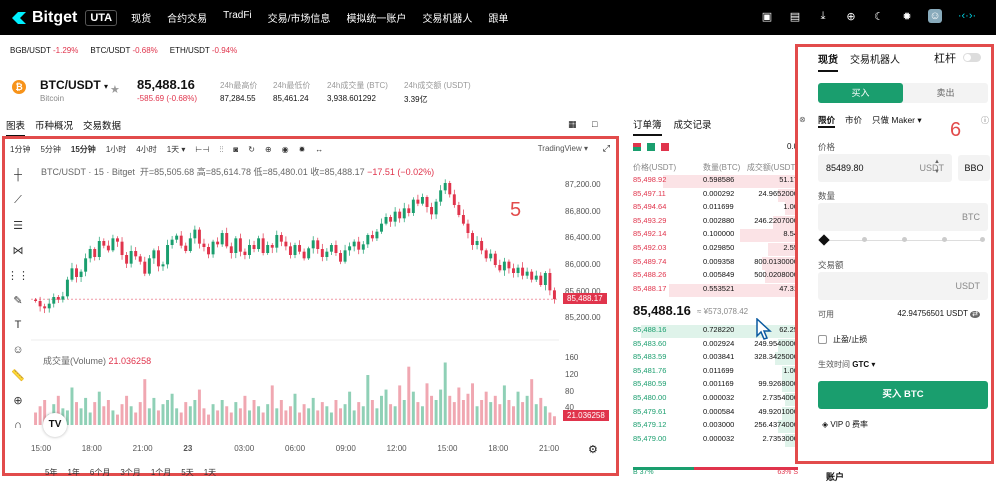 This screenshot has height=483, width=996. Describe the element at coordinates (972, 57) in the screenshot. I see `leverage-toggle` at that location.